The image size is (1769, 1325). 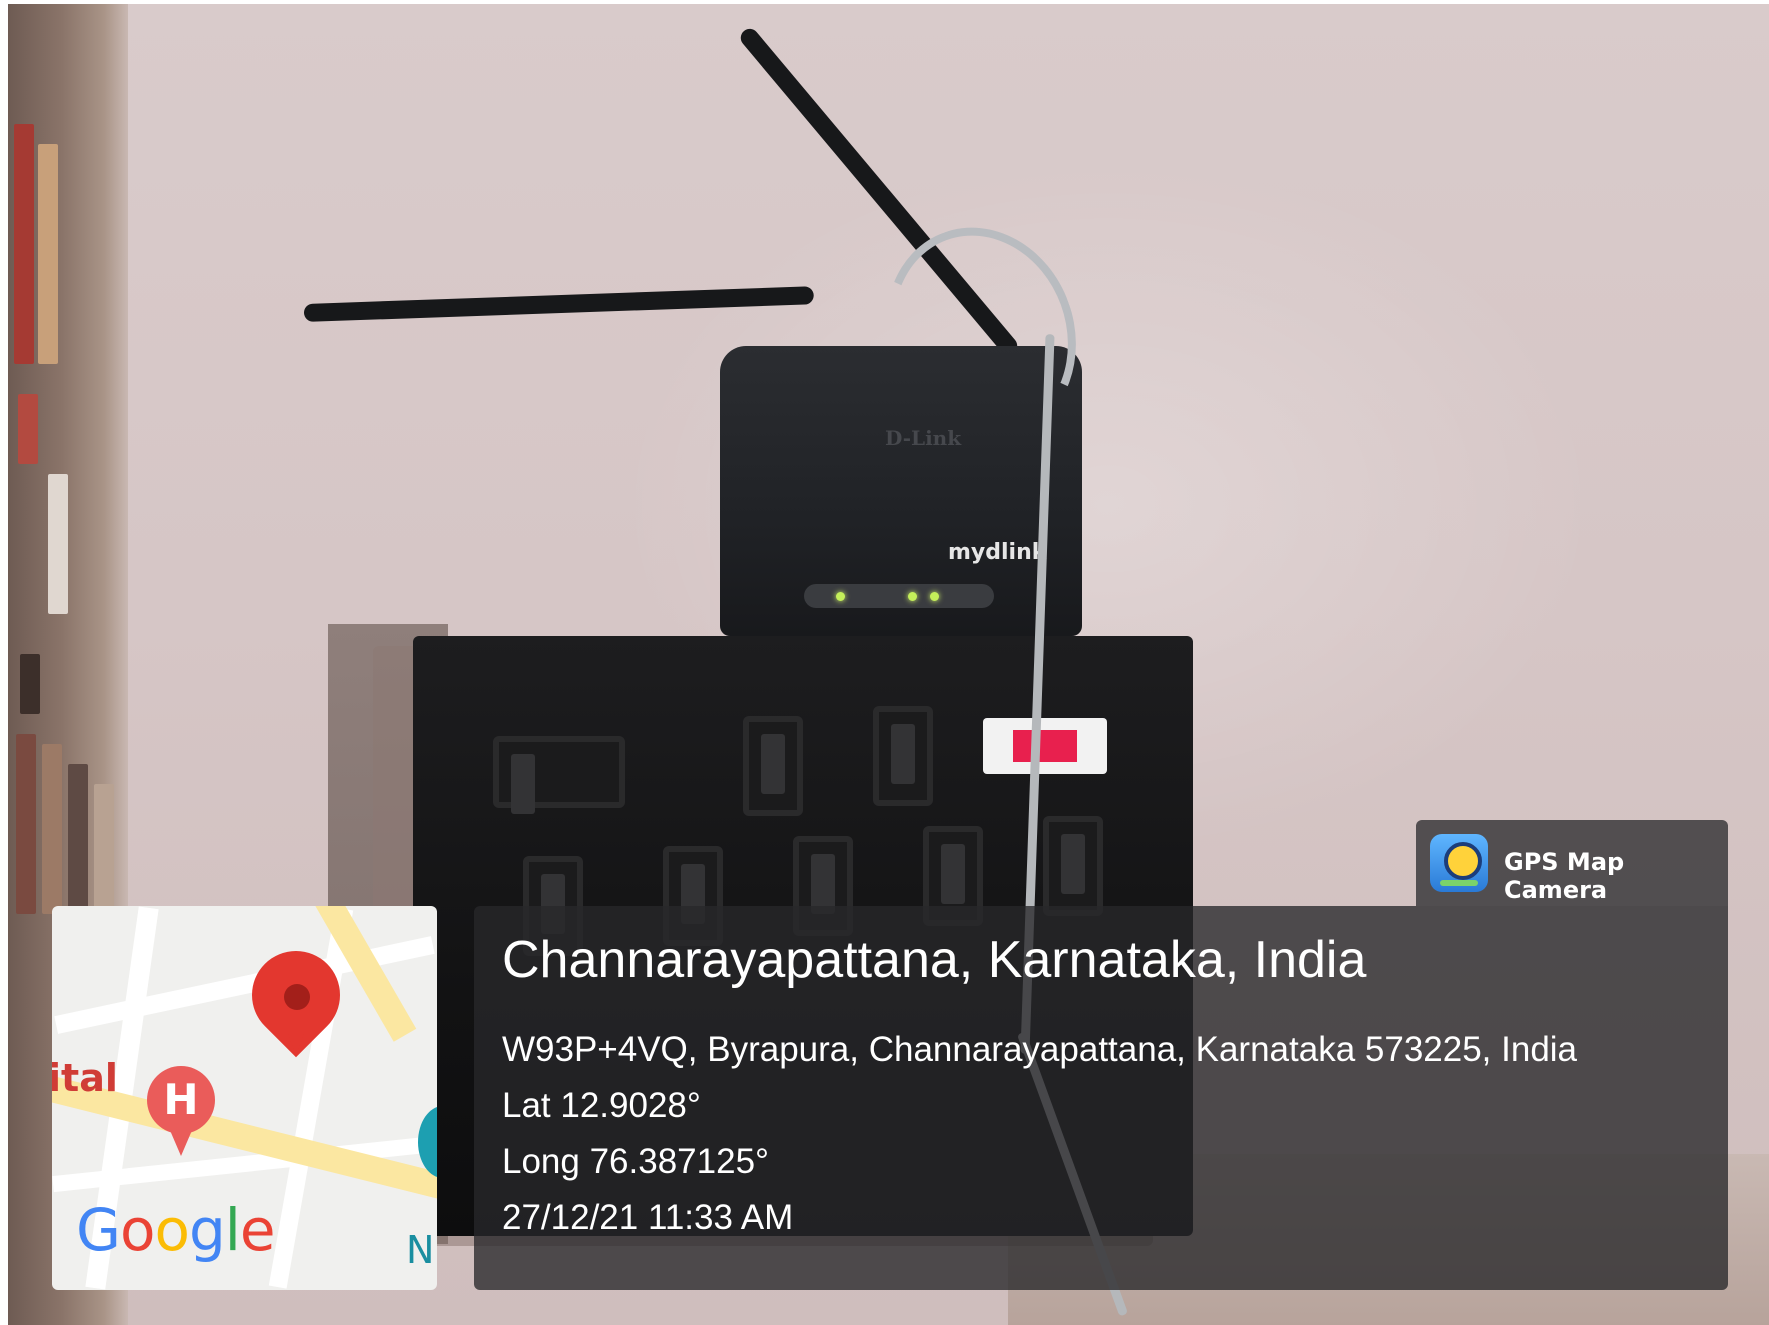 What do you see at coordinates (181, 1142) in the screenshot?
I see `hospital-pin-tip` at bounding box center [181, 1142].